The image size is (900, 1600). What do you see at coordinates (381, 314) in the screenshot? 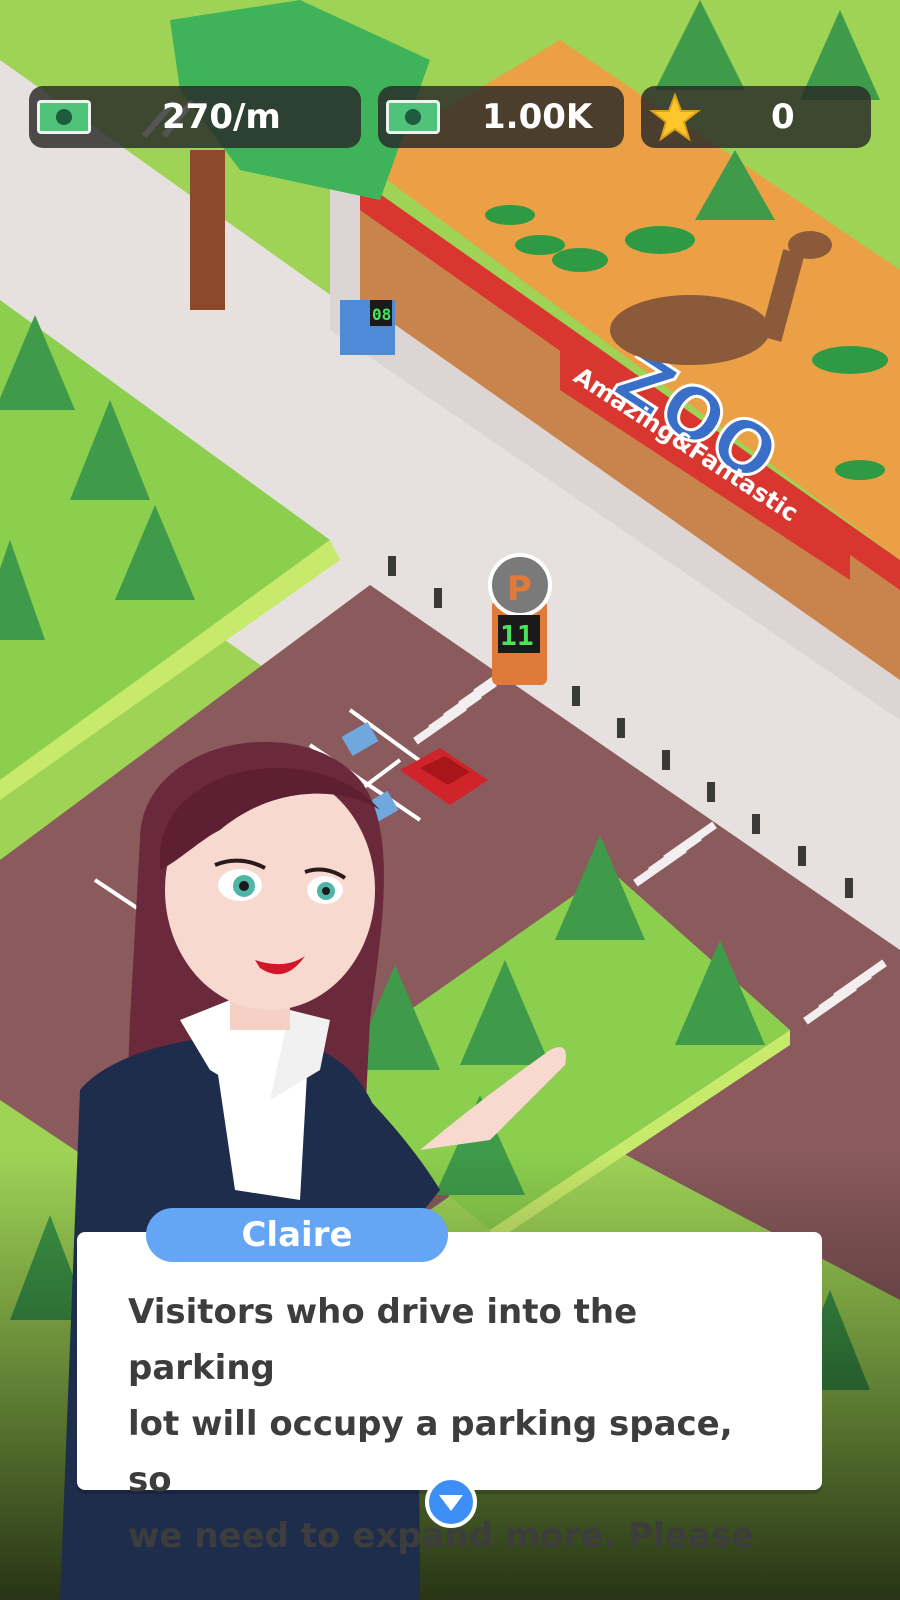
I see `gate-counter: 08` at bounding box center [381, 314].